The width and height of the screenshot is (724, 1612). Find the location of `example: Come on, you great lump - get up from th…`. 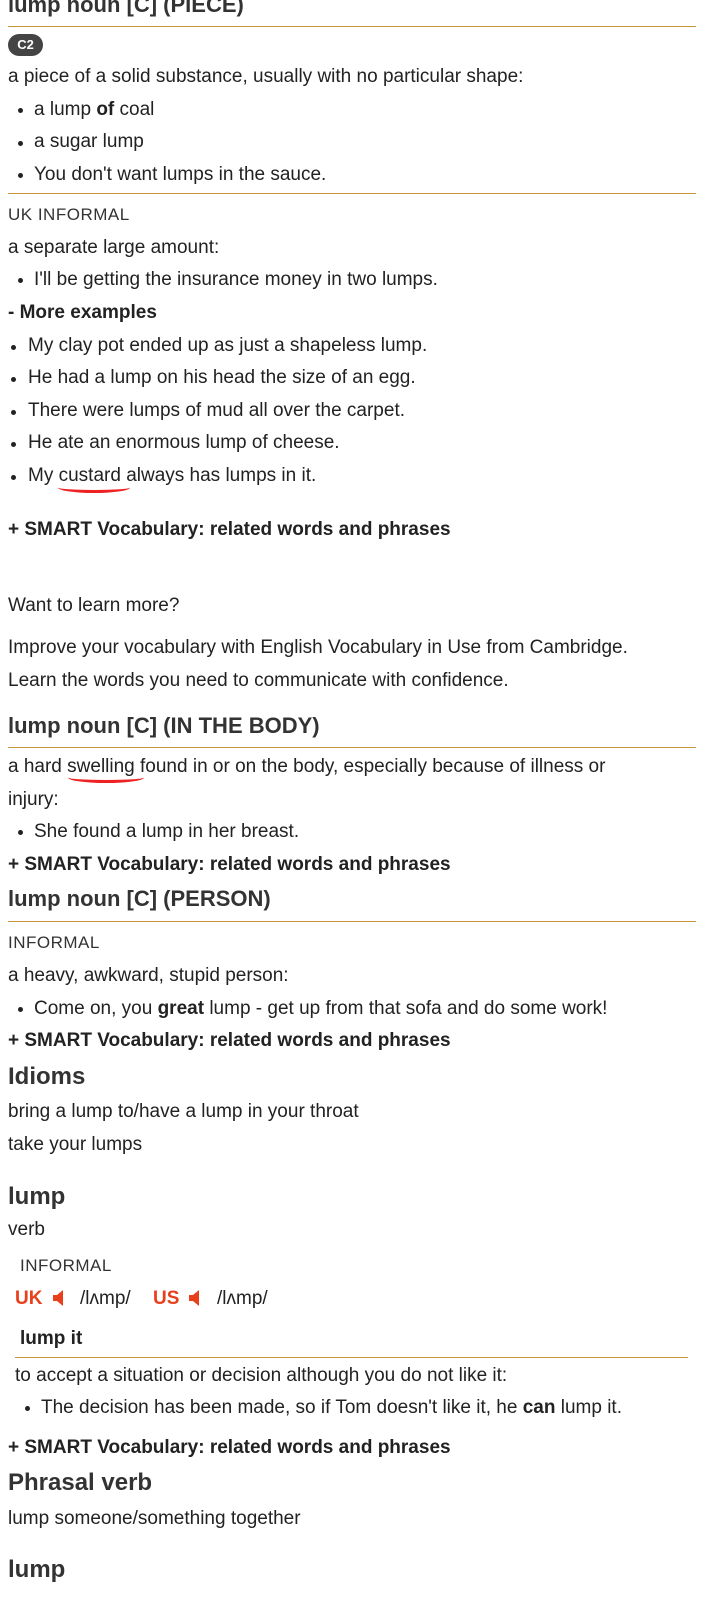

example: Come on, you great lump - get up from th… is located at coordinates (321, 1008).